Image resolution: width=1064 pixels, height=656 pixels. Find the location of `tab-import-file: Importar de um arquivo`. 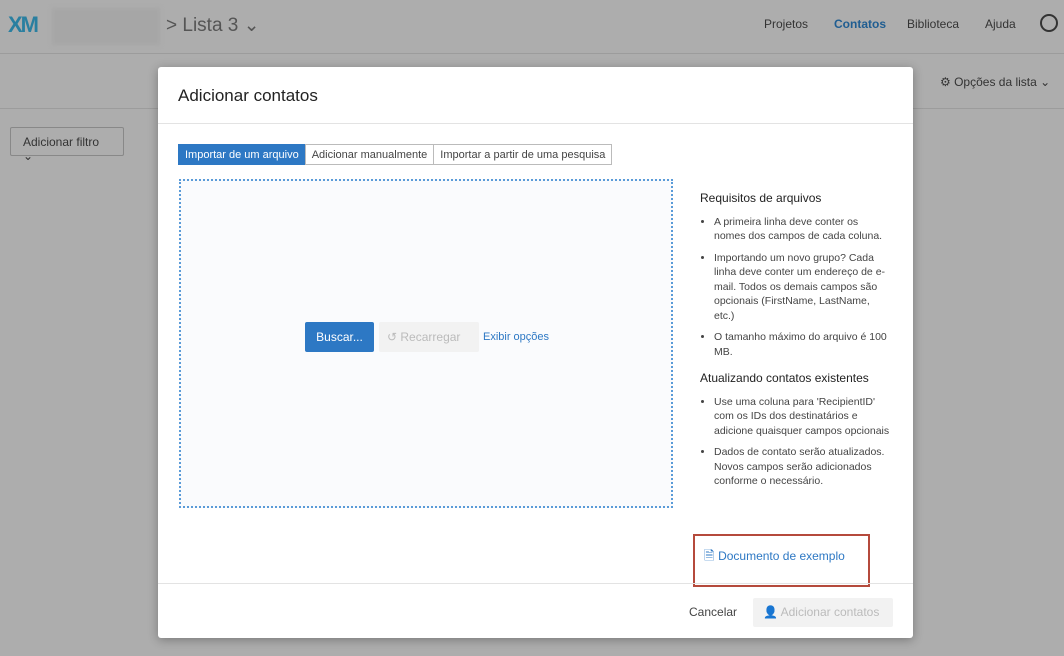

tab-import-file: Importar de um arquivo is located at coordinates (242, 154).